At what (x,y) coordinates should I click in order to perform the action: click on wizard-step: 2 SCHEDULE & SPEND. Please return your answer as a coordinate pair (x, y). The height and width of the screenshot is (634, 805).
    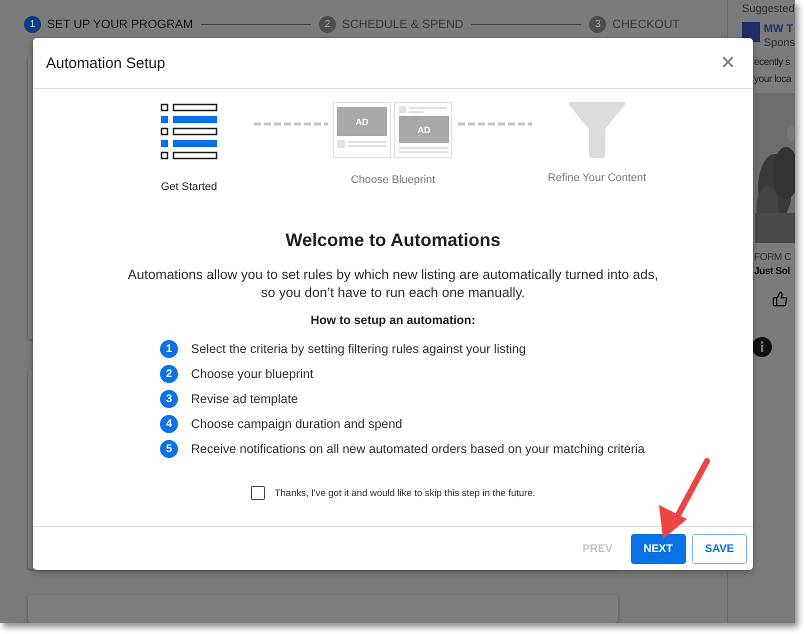
    Looking at the image, I should click on (391, 24).